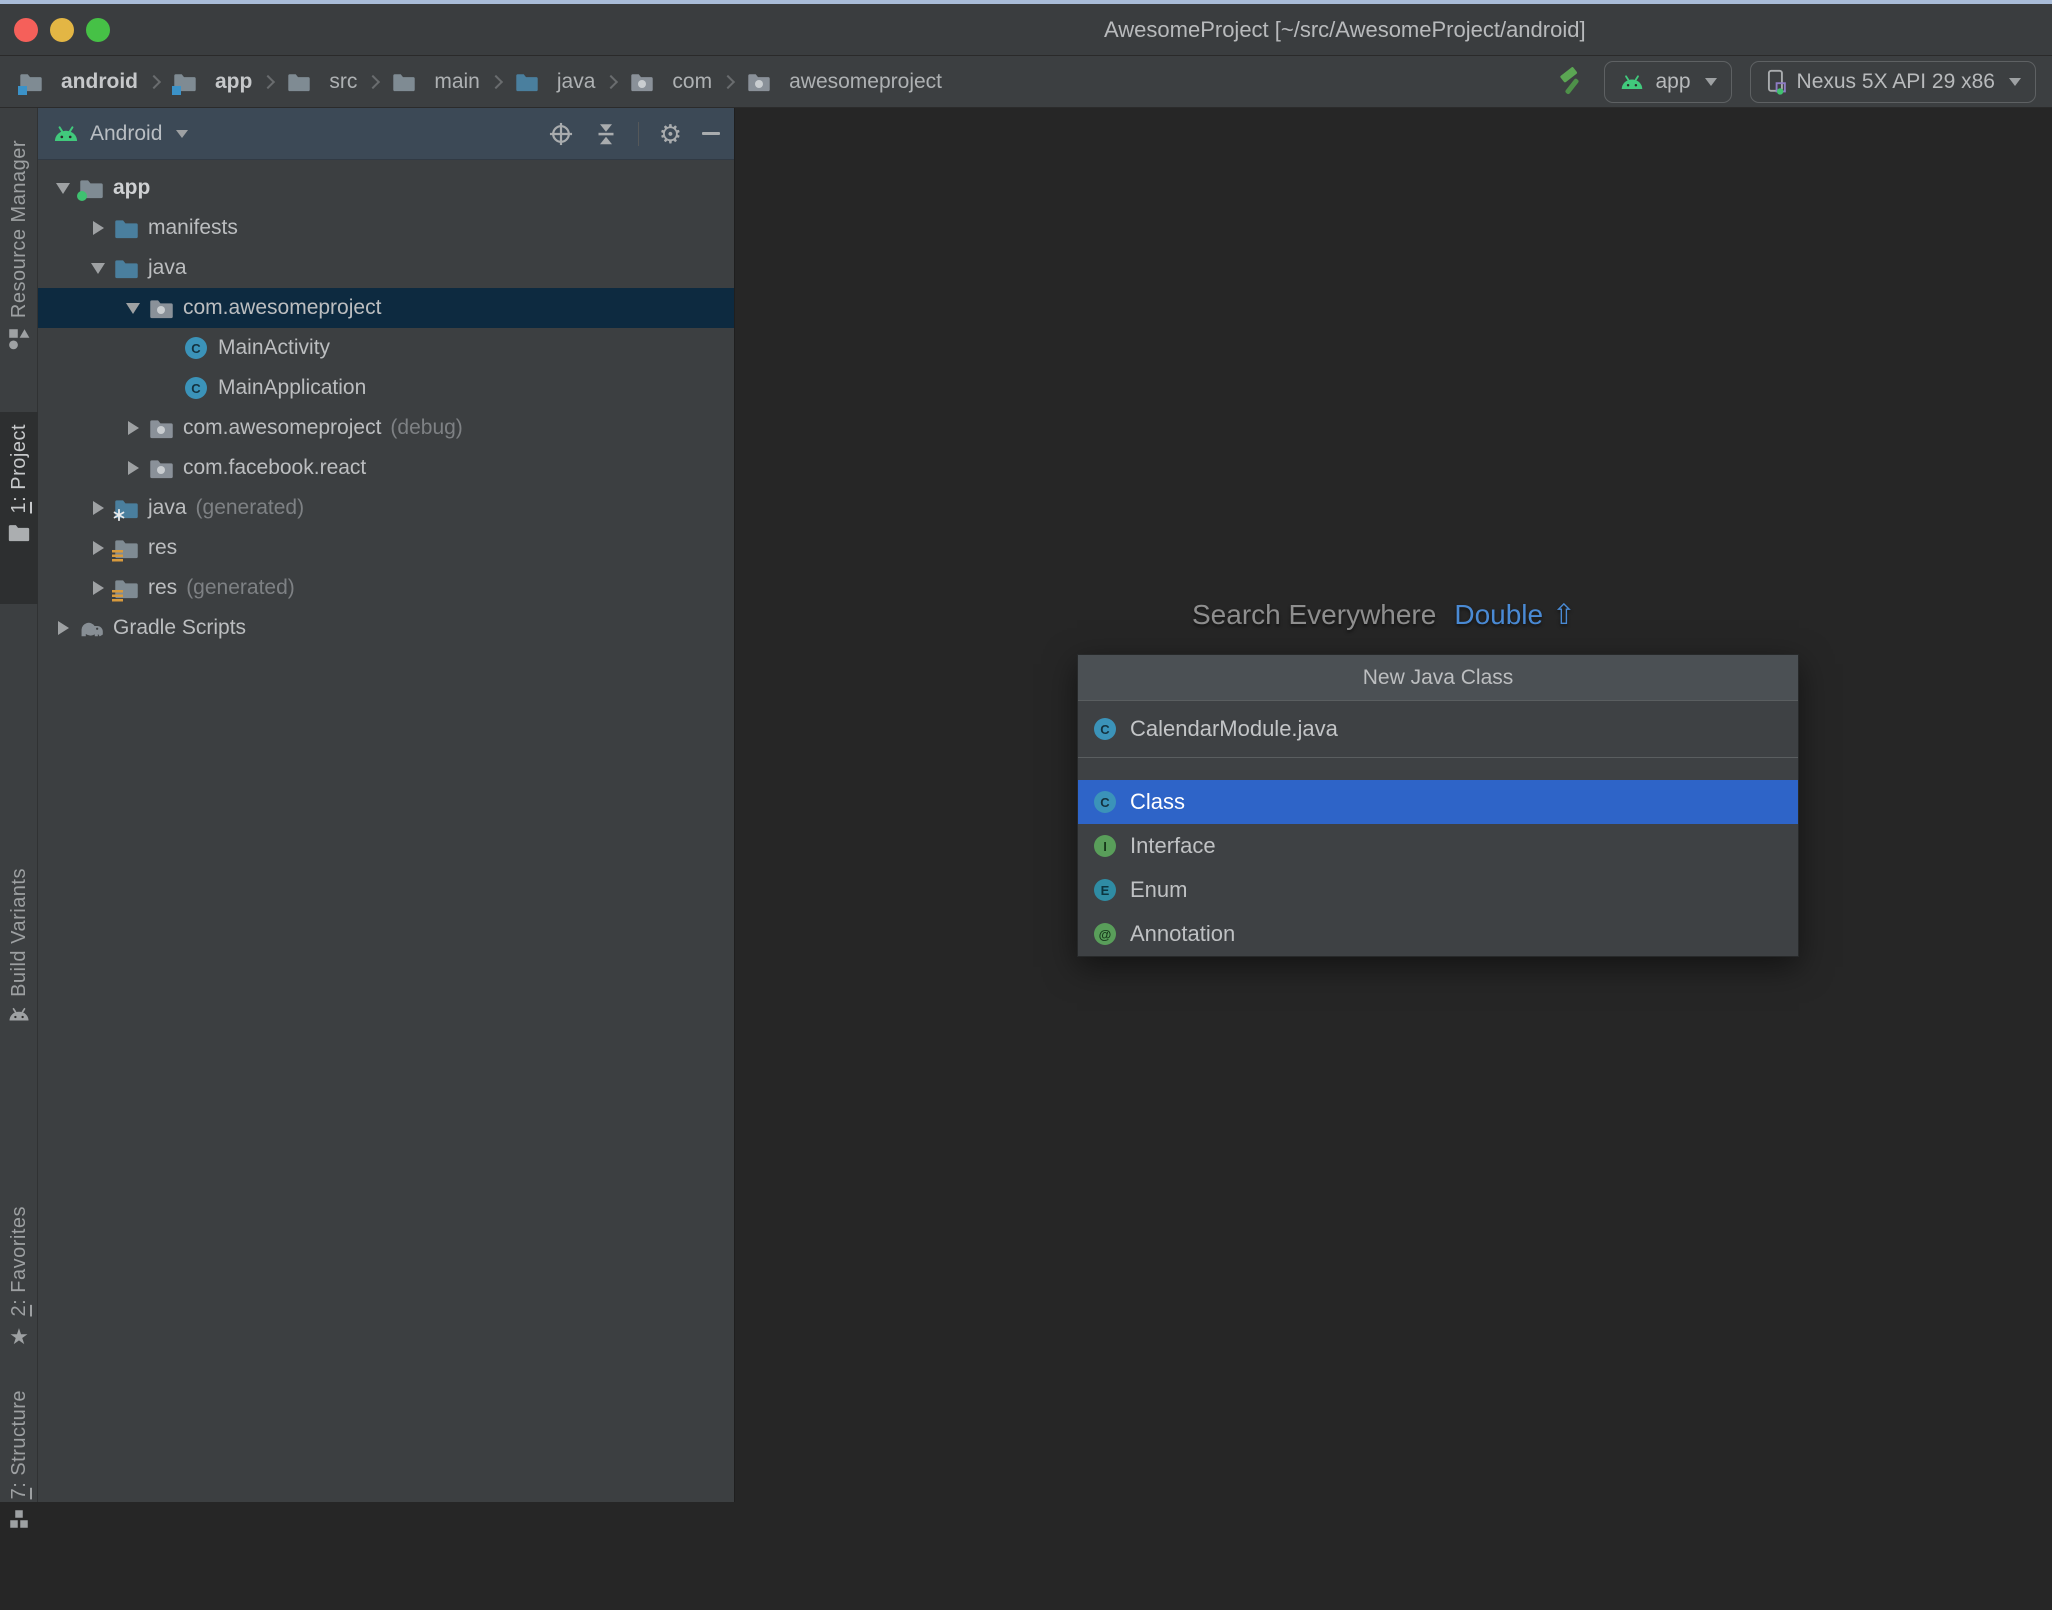 The width and height of the screenshot is (2052, 1610). Describe the element at coordinates (1892, 82) in the screenshot. I see `device-select: Nexus 5X API 29 x86` at that location.